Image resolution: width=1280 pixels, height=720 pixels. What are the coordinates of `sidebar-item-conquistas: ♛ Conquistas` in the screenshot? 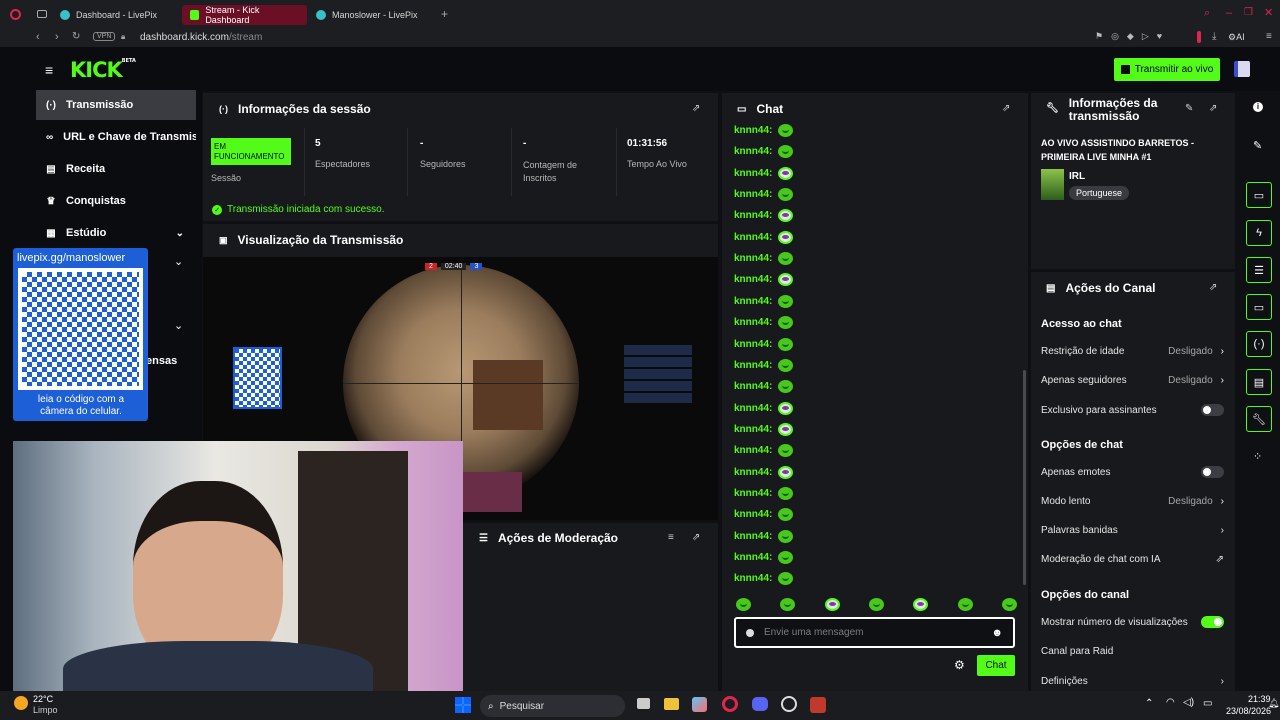 It's located at (116, 201).